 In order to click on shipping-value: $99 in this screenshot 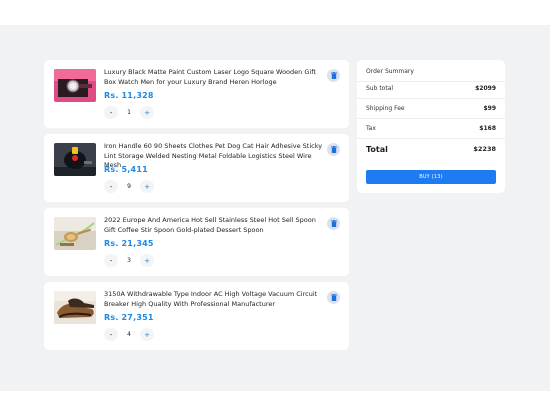, I will do `click(489, 108)`.